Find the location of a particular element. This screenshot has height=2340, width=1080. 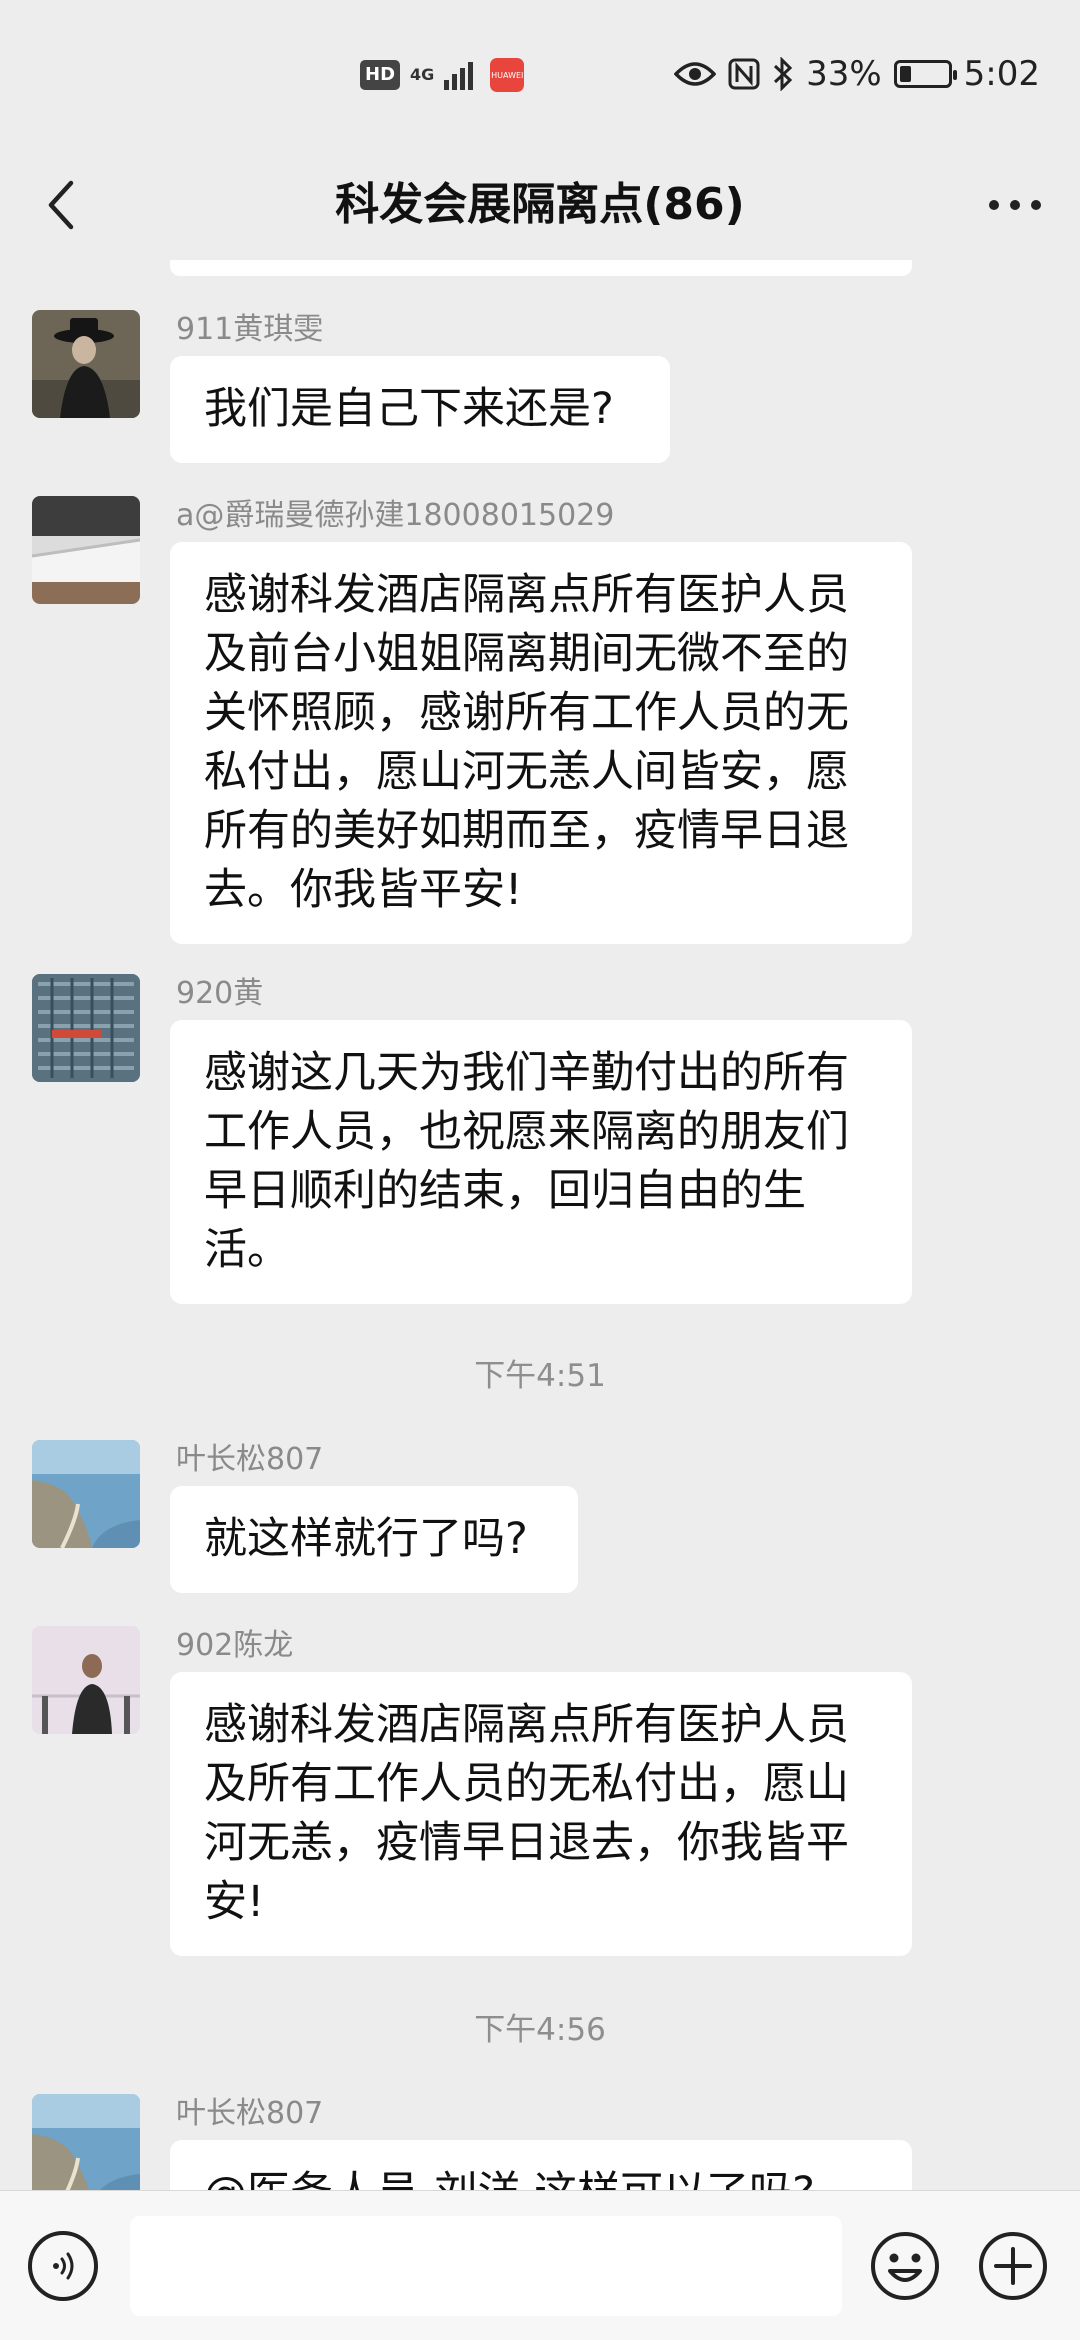

clock: 5:02 is located at coordinates (1001, 74).